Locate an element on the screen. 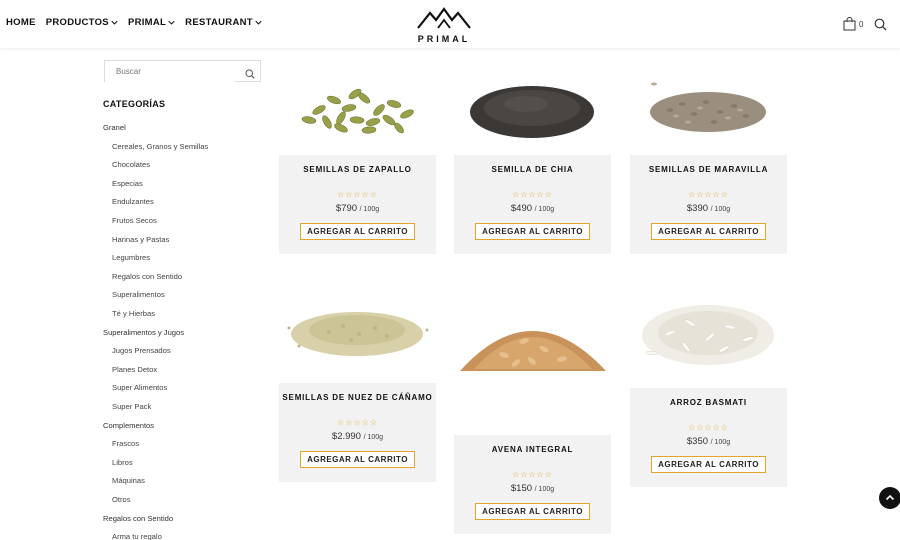  product-price: $2.990 / 100g is located at coordinates (357, 436).